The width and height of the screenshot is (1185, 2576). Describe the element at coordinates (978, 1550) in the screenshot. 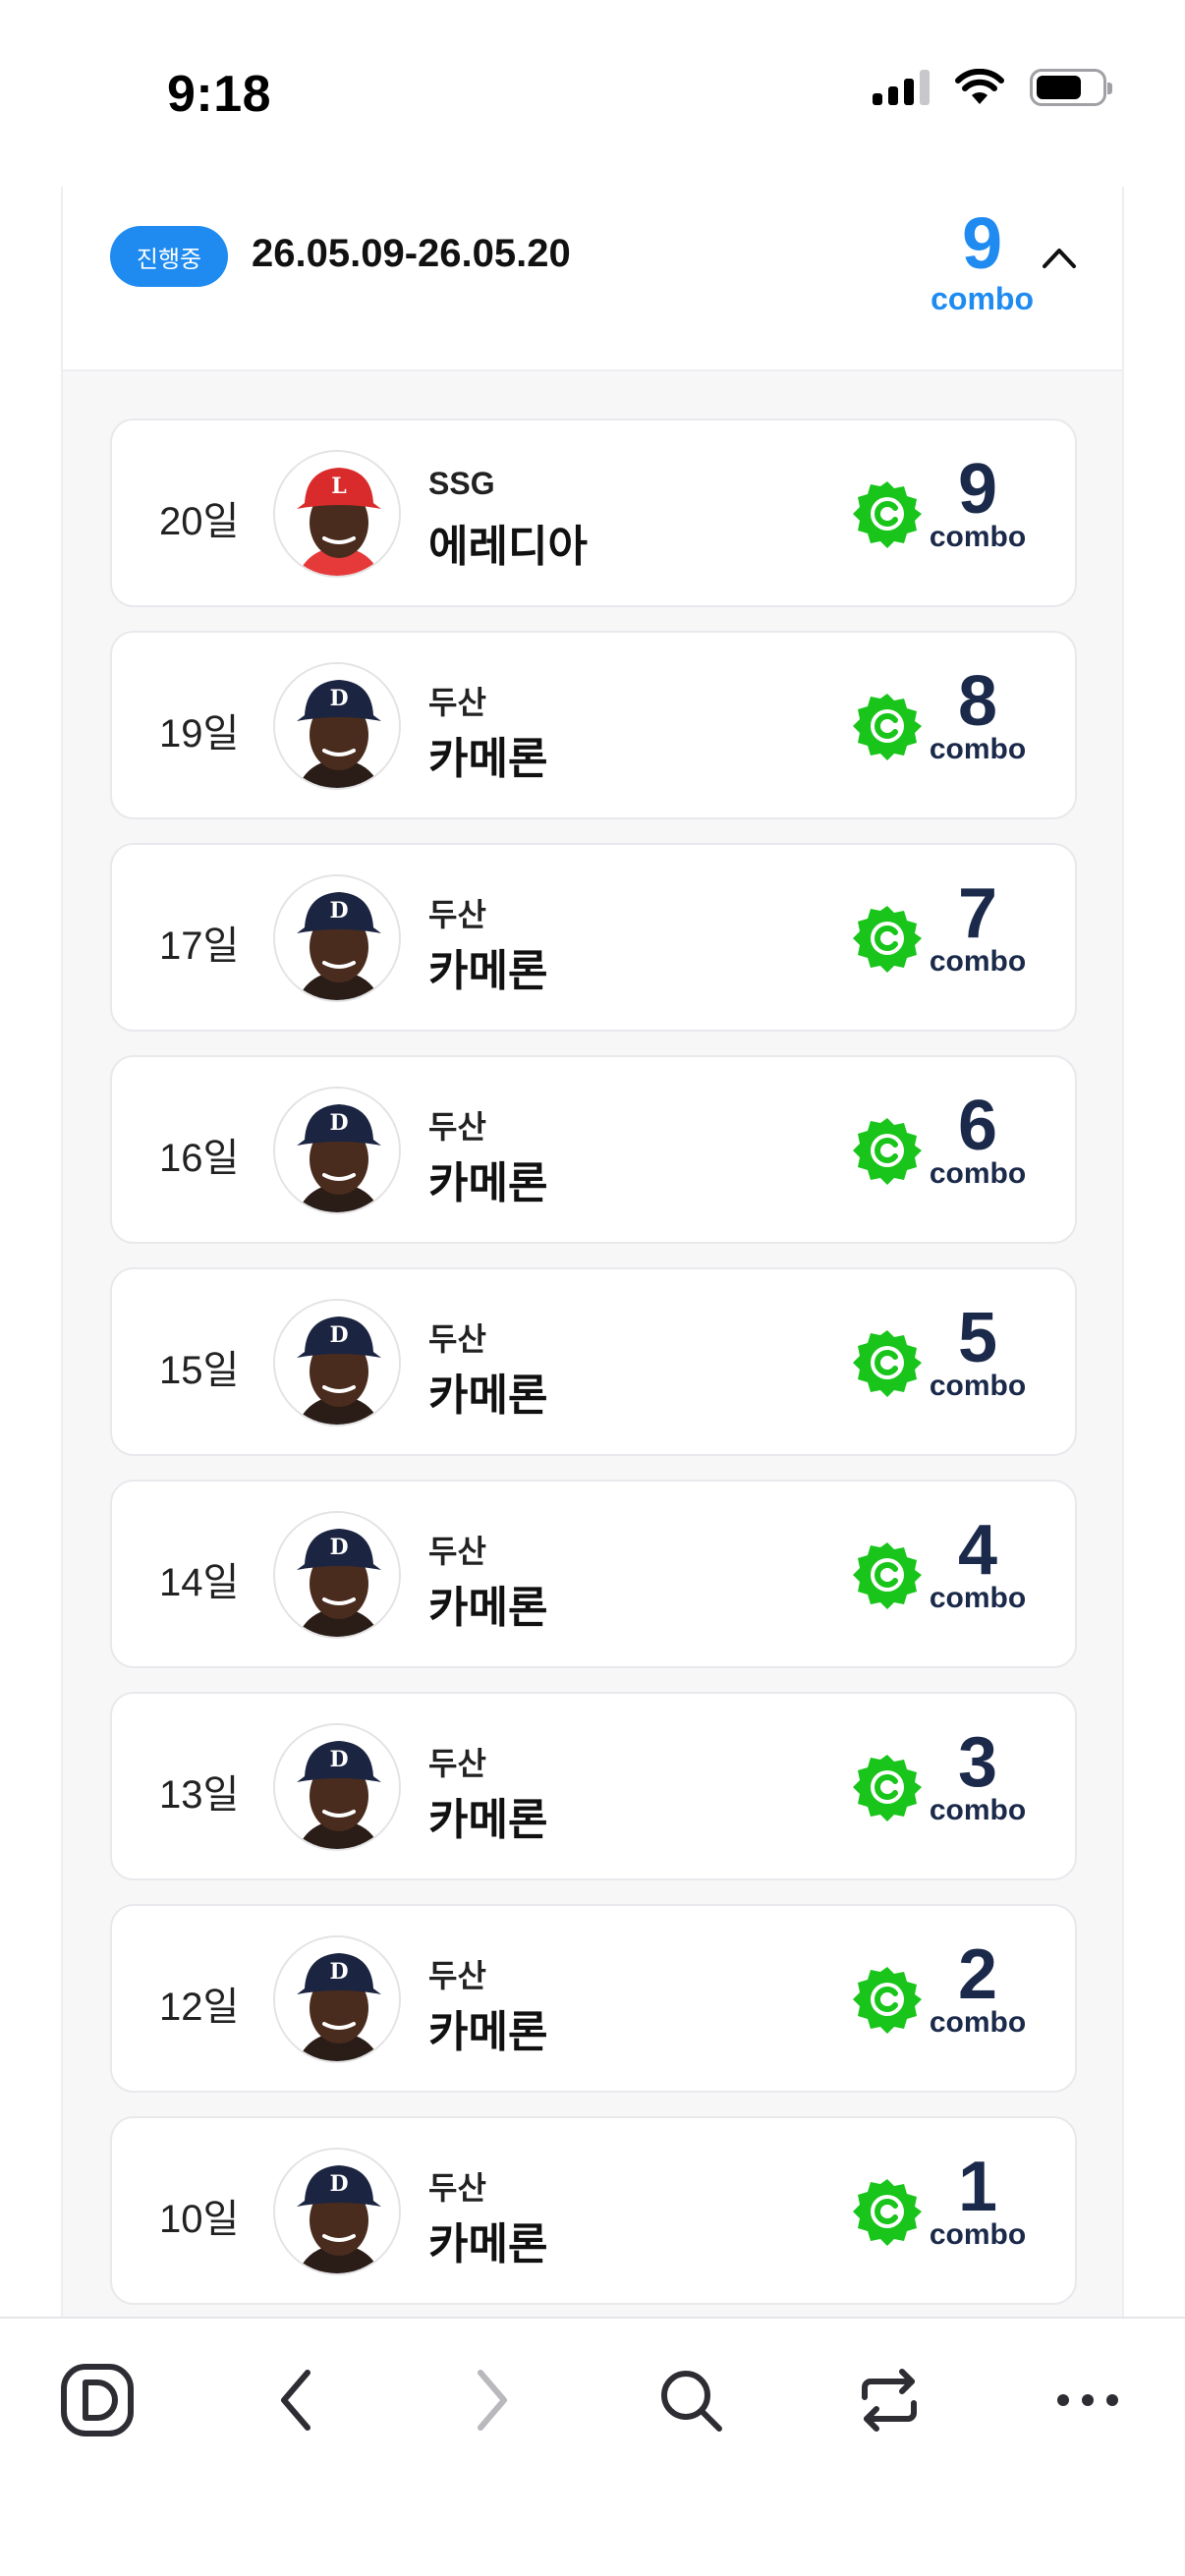

I see `entry-combo-count: 4` at that location.